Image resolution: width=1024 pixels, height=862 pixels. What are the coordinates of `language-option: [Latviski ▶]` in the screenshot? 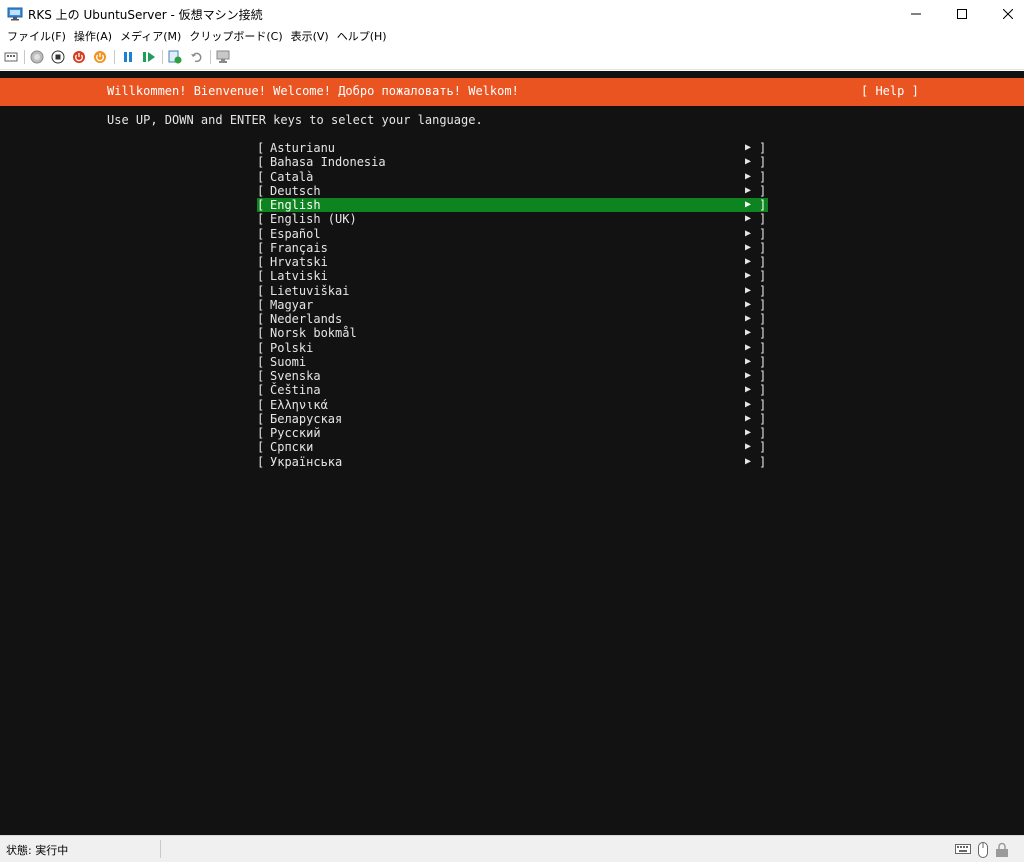 It's located at (512, 276).